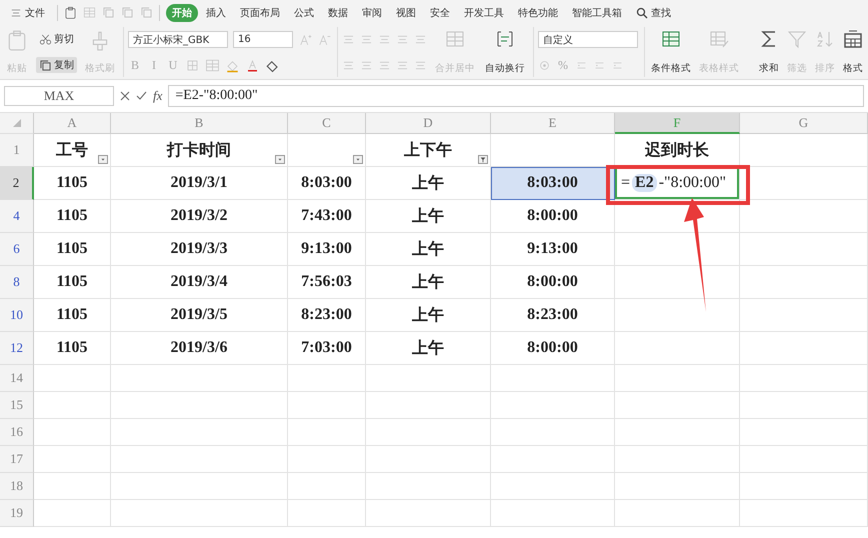 The image size is (868, 538). I want to click on ribbon-tab: 审阅, so click(372, 13).